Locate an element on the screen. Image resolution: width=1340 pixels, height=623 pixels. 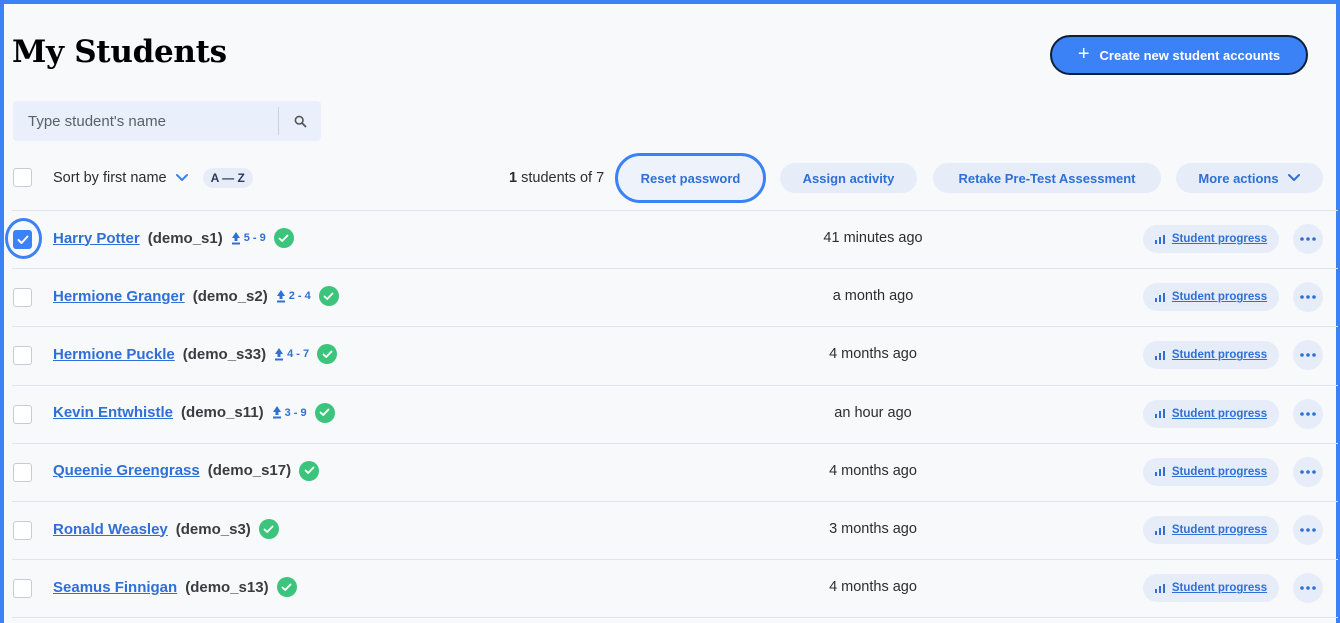
create-student-accounts-button: + Create new student accounts is located at coordinates (1179, 55).